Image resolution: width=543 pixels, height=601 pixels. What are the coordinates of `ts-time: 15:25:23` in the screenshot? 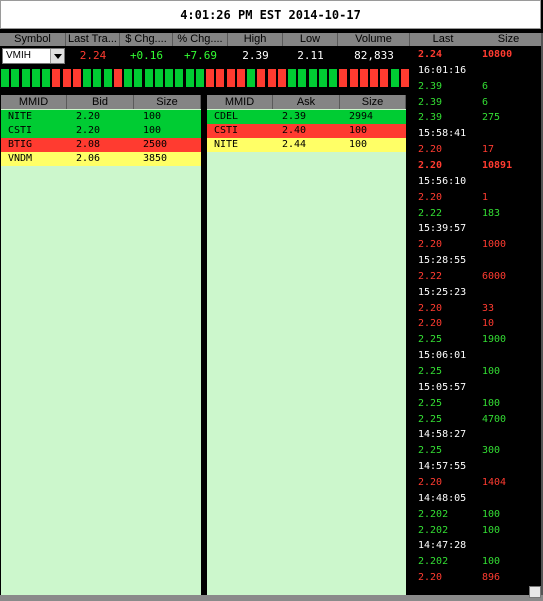 It's located at (442, 292).